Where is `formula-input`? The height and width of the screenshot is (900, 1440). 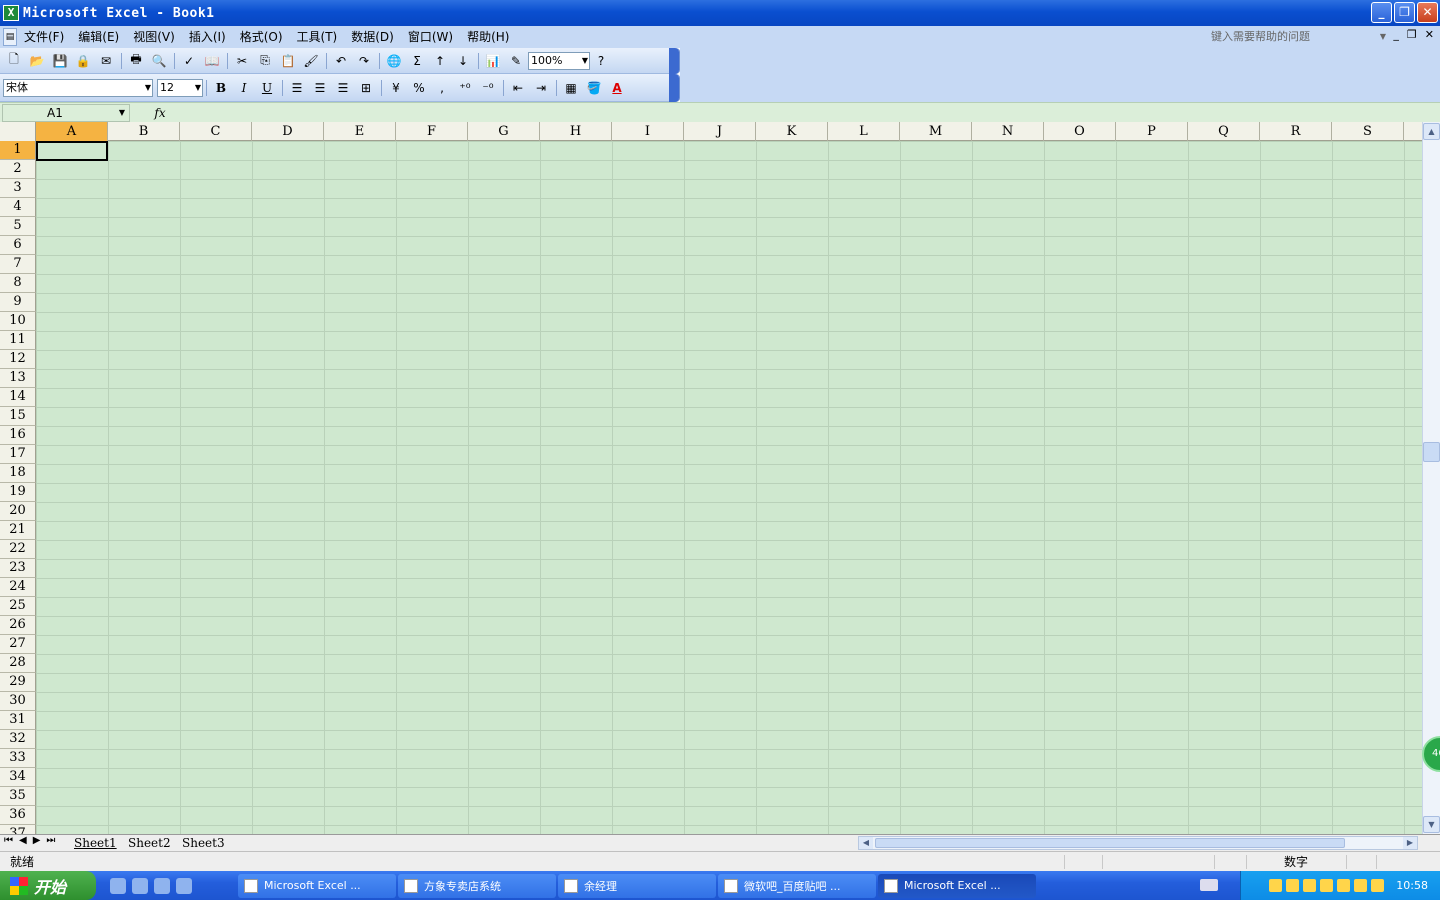 formula-input is located at coordinates (815, 113).